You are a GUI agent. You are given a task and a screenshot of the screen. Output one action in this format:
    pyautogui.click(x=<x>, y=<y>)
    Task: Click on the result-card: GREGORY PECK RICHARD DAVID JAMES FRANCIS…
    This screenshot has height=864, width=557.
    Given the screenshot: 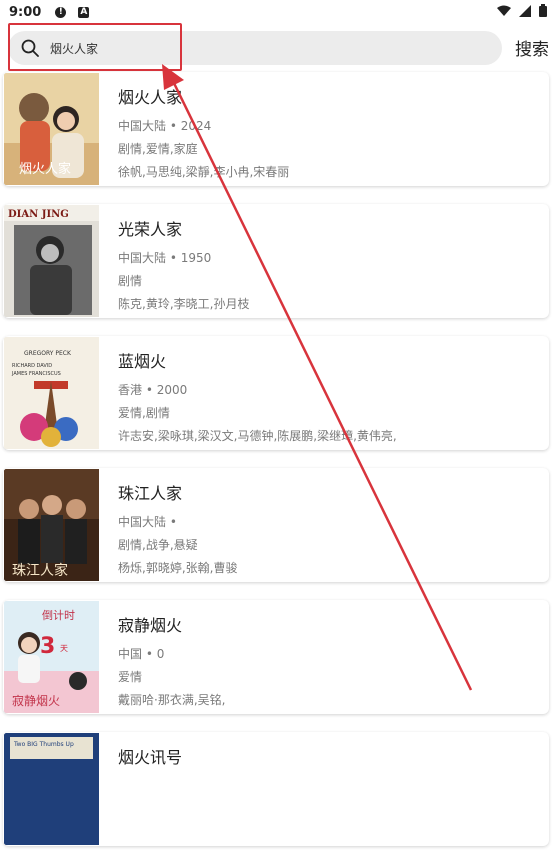 What is the action you would take?
    pyautogui.click(x=276, y=393)
    